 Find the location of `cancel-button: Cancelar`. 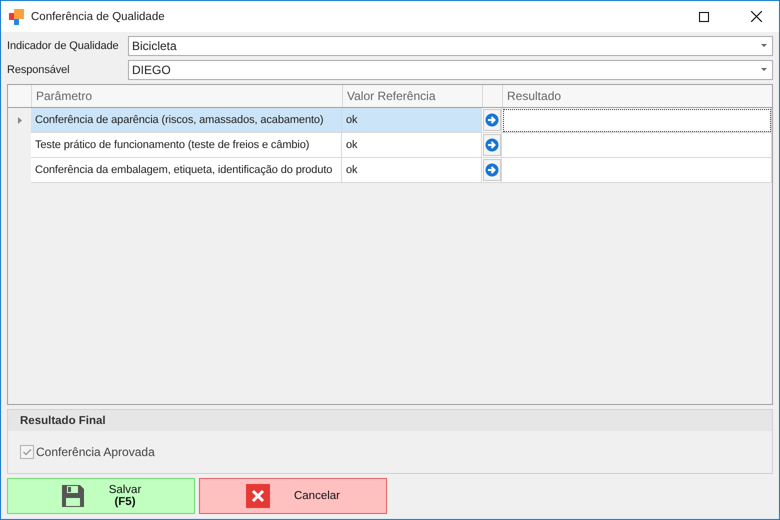

cancel-button: Cancelar is located at coordinates (293, 496).